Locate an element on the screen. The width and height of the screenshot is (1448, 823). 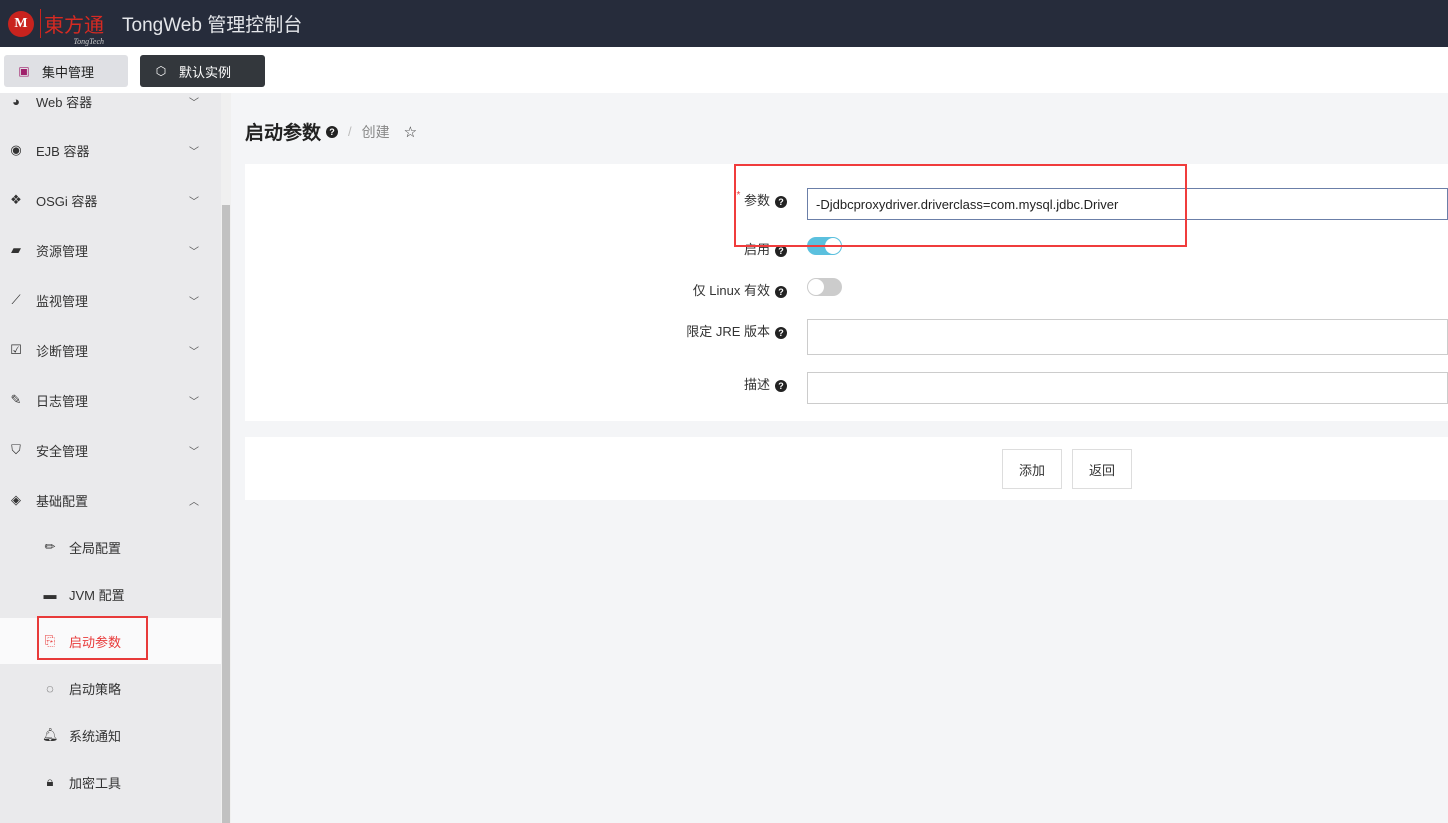
breadcrumb: 启动参数? / 创建 ☆ is located at coordinates (331, 131).